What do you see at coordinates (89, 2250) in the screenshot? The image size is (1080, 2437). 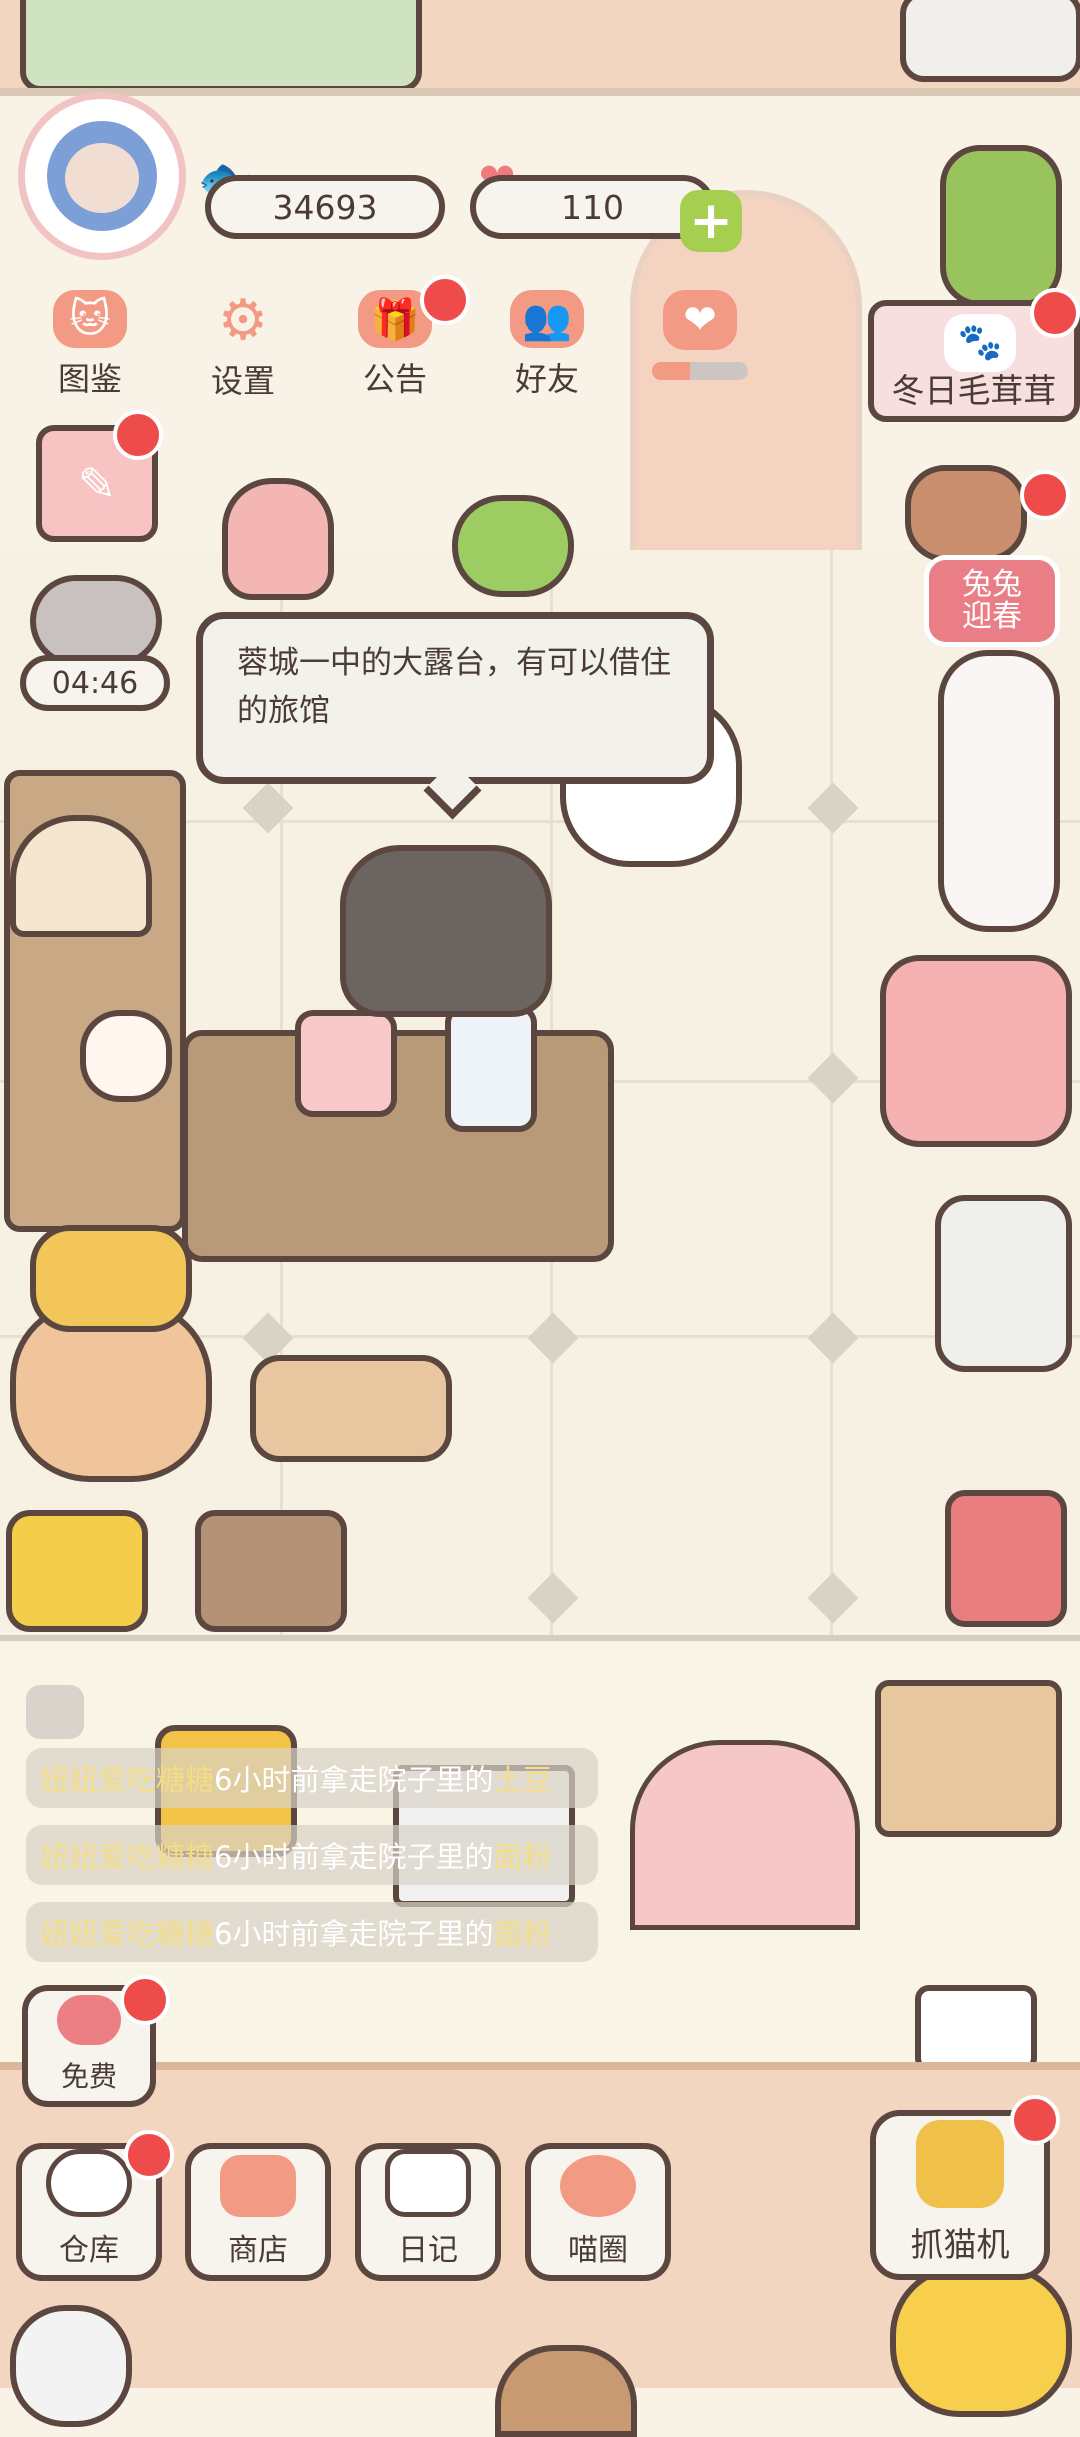 I see `warehouse-label: 仓库` at bounding box center [89, 2250].